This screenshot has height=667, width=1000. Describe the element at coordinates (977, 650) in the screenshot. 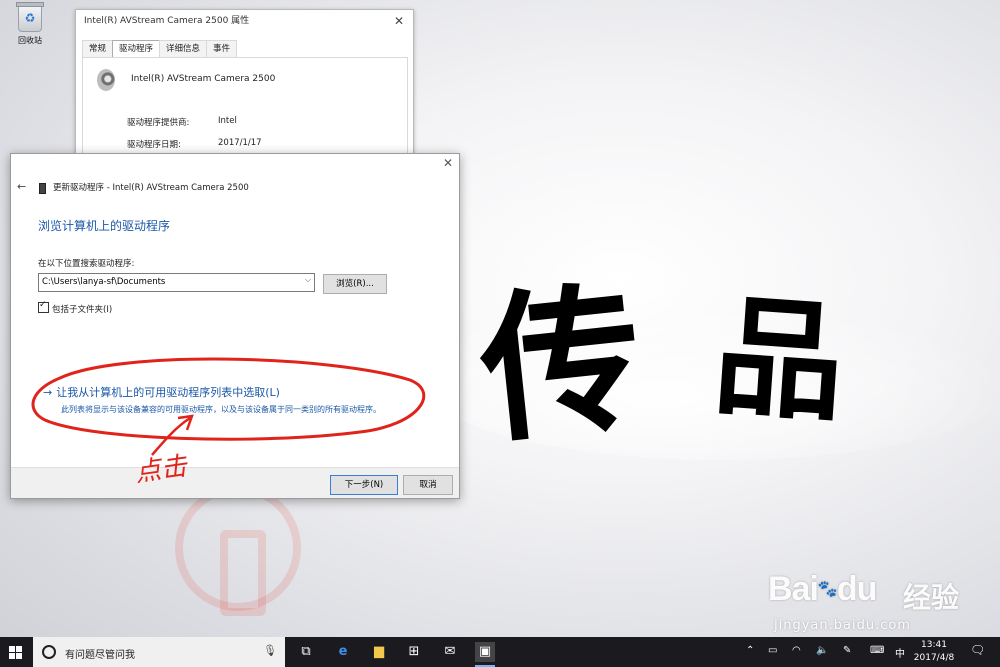

I see `action-center-icon: 🗨` at that location.